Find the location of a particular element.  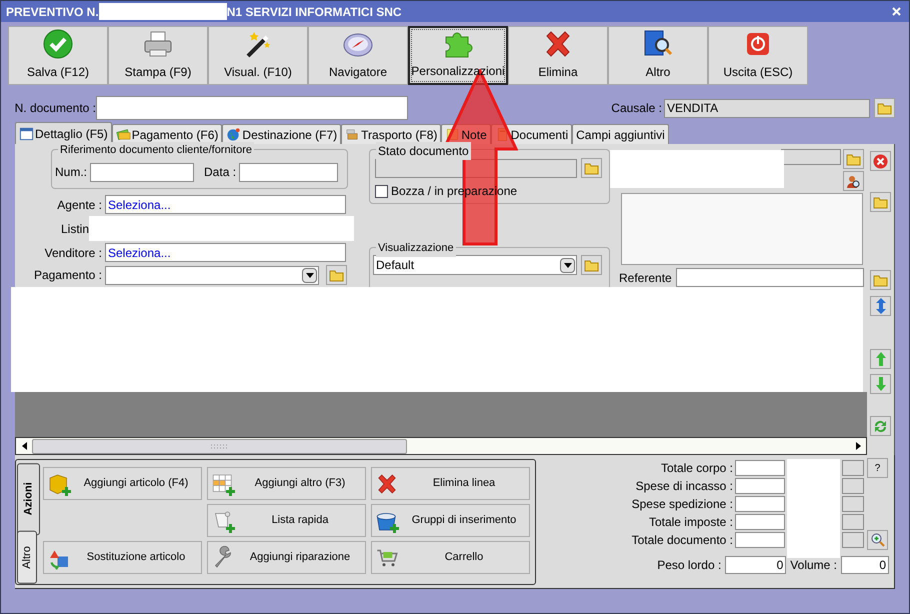

field-label: Causale : is located at coordinates (636, 108).